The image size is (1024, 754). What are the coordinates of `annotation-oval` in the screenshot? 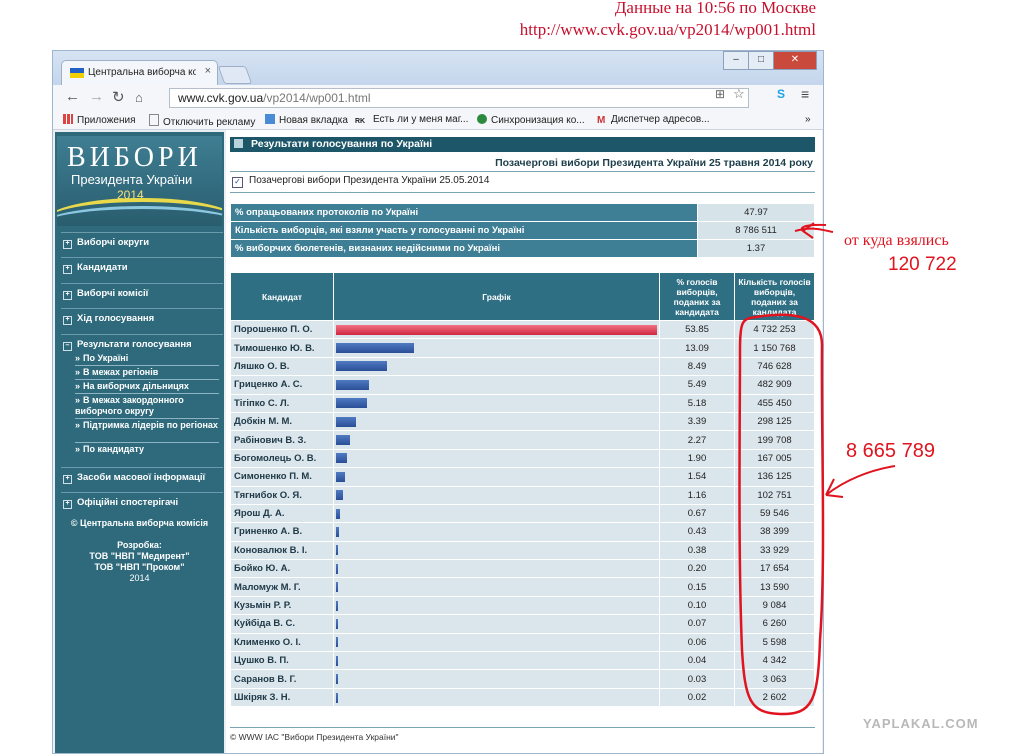 It's located at (781, 514).